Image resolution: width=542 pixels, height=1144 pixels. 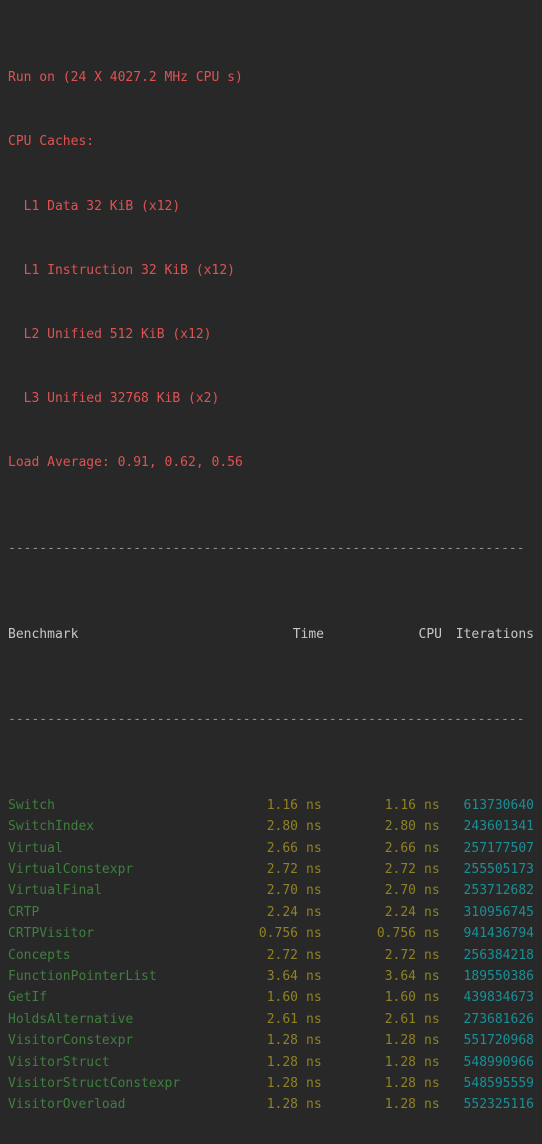 I want to click on benchmark-time: 2.24, so click(x=282, y=912).